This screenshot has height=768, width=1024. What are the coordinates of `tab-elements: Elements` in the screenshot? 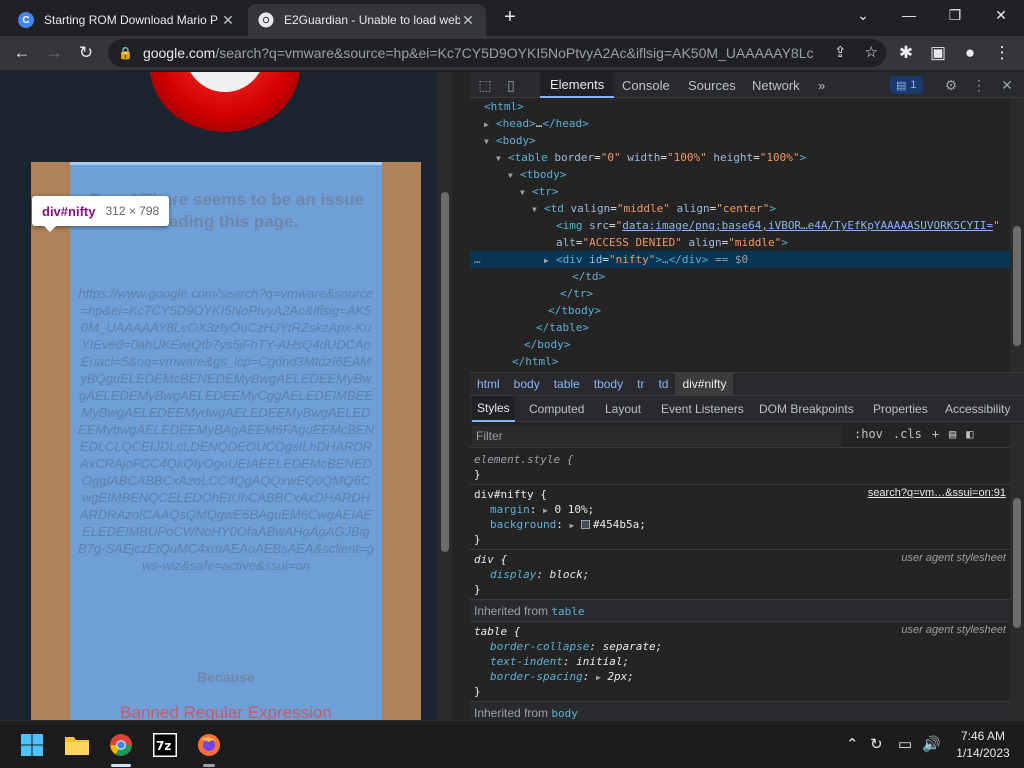 It's located at (577, 85).